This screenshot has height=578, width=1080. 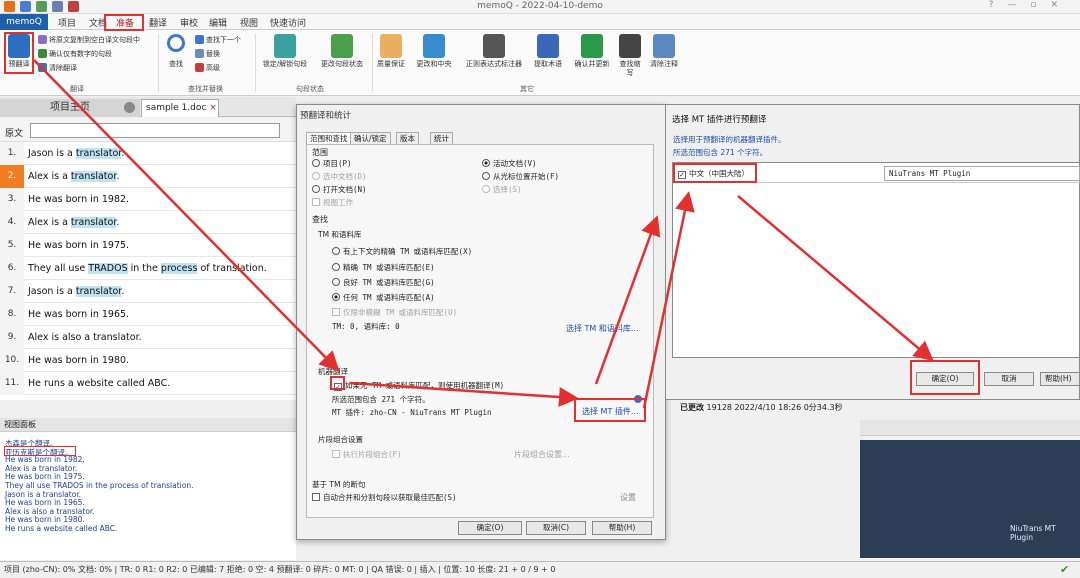 What do you see at coordinates (630, 56) in the screenshot?
I see `find-abbreviations-button: 查找缩写` at bounding box center [630, 56].